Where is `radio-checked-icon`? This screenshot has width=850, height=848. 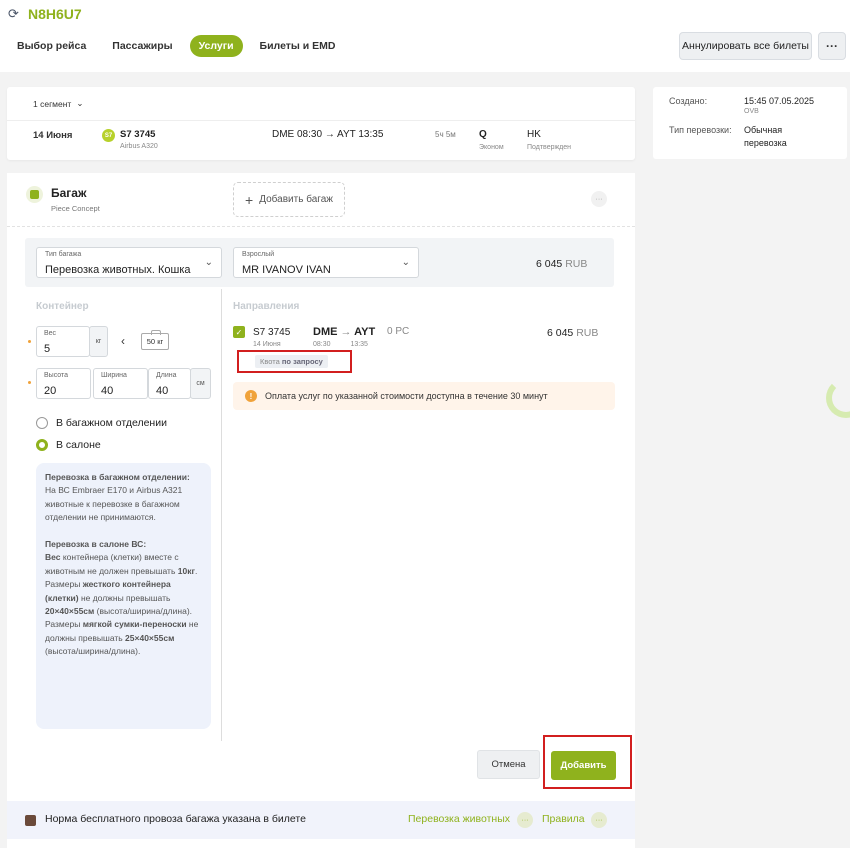
radio-checked-icon is located at coordinates (42, 445).